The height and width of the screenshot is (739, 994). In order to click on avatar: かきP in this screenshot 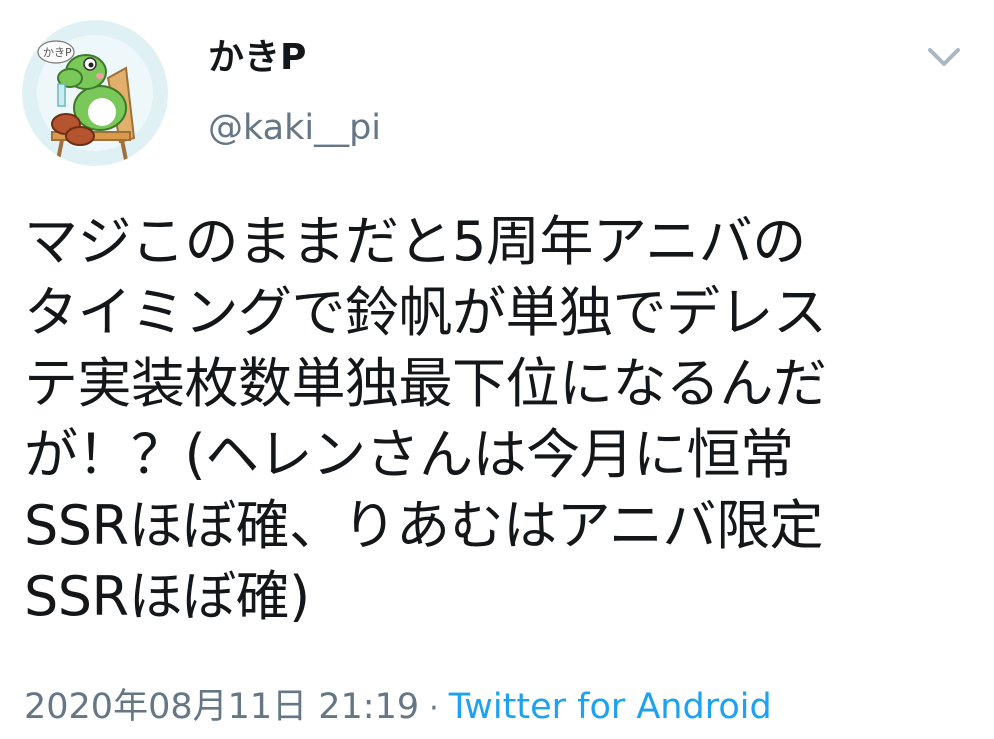, I will do `click(95, 93)`.